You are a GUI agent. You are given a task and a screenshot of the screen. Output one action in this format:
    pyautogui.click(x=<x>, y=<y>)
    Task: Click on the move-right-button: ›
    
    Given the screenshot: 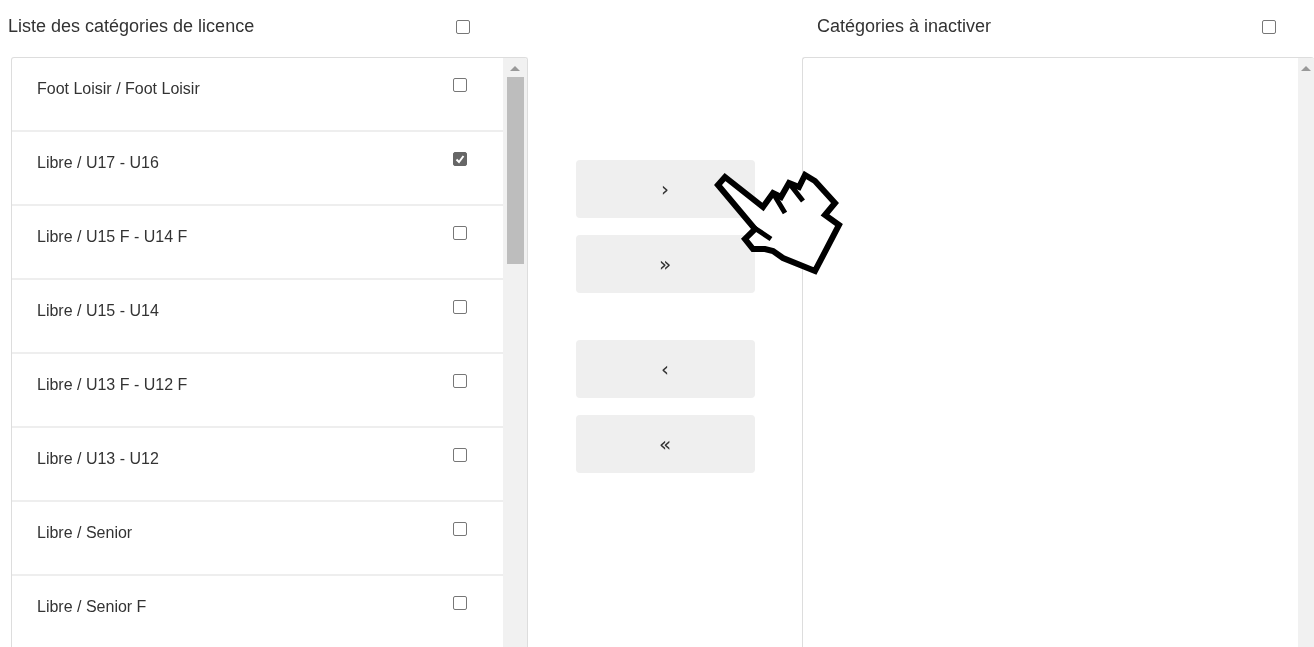 What is the action you would take?
    pyautogui.click(x=665, y=189)
    